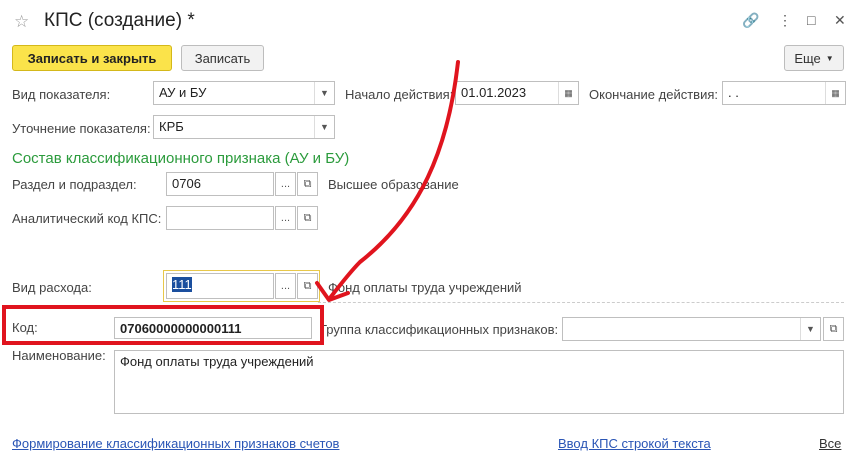  I want to click on annotation-highlight-box, so click(163, 325).